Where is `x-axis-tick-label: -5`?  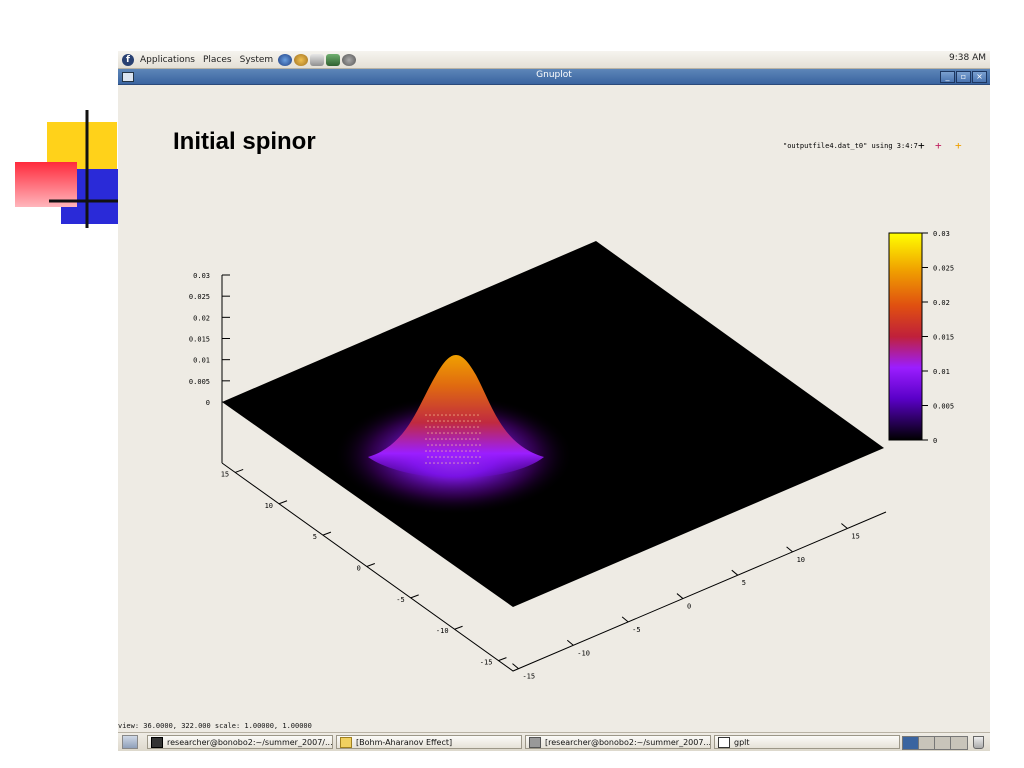
x-axis-tick-label: -5 is located at coordinates (400, 600).